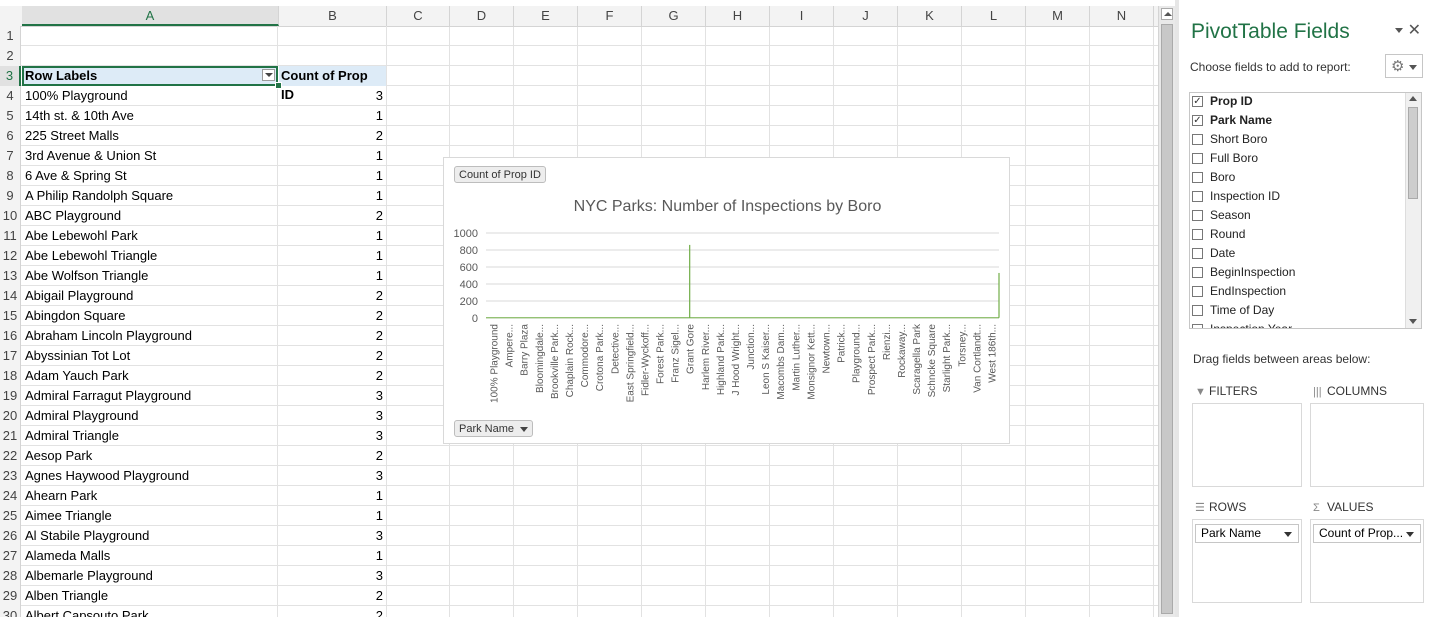 The width and height of the screenshot is (1433, 617). What do you see at coordinates (1413, 210) in the screenshot?
I see `field-list-scrollbar` at bounding box center [1413, 210].